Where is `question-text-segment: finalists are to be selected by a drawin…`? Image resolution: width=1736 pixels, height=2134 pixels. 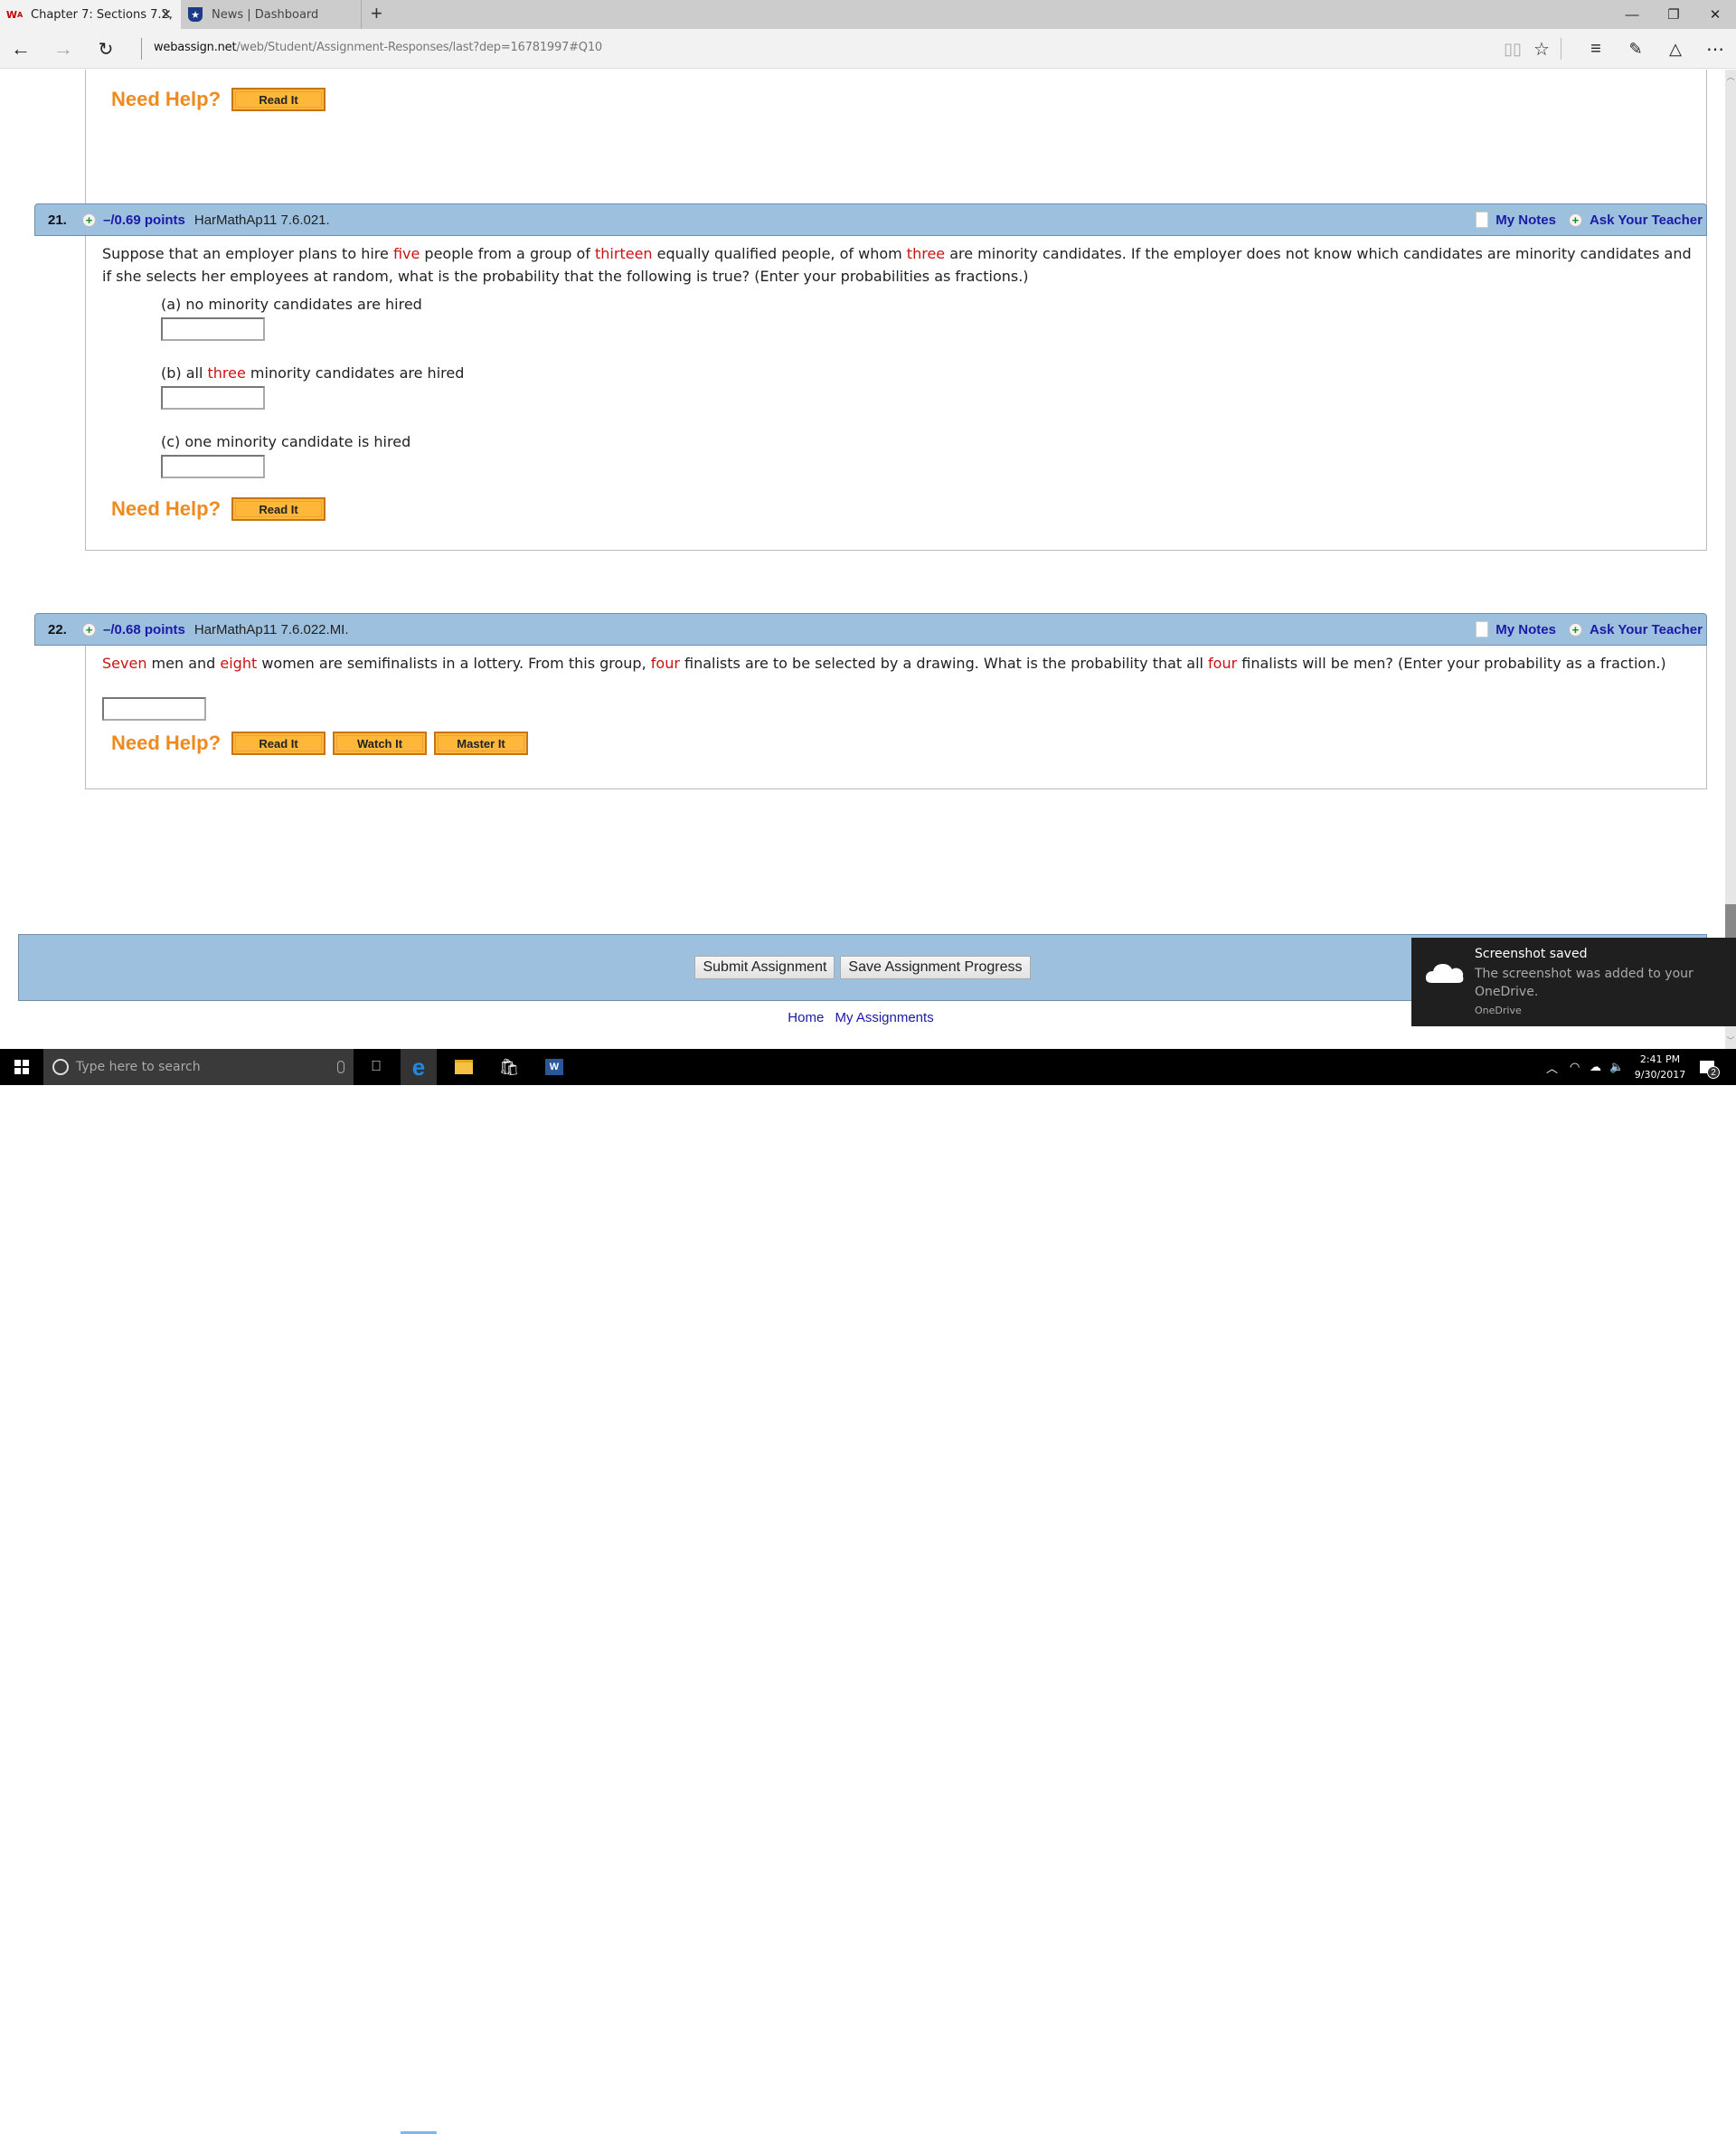
question-text-segment: finalists are to be selected by a drawin… is located at coordinates (944, 663).